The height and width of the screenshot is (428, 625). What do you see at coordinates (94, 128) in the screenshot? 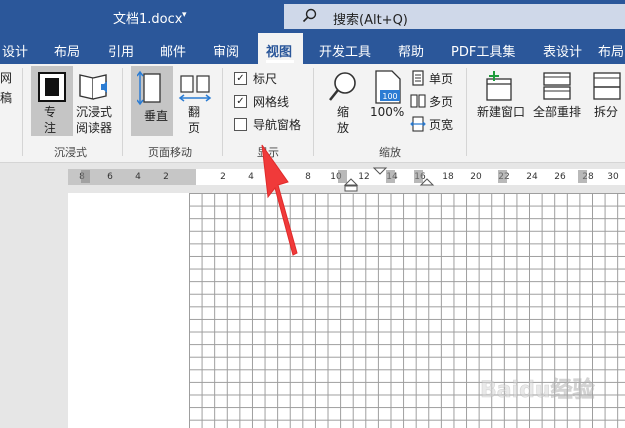
I see `immersive-reader-label-line2: 阅读器` at bounding box center [94, 128].